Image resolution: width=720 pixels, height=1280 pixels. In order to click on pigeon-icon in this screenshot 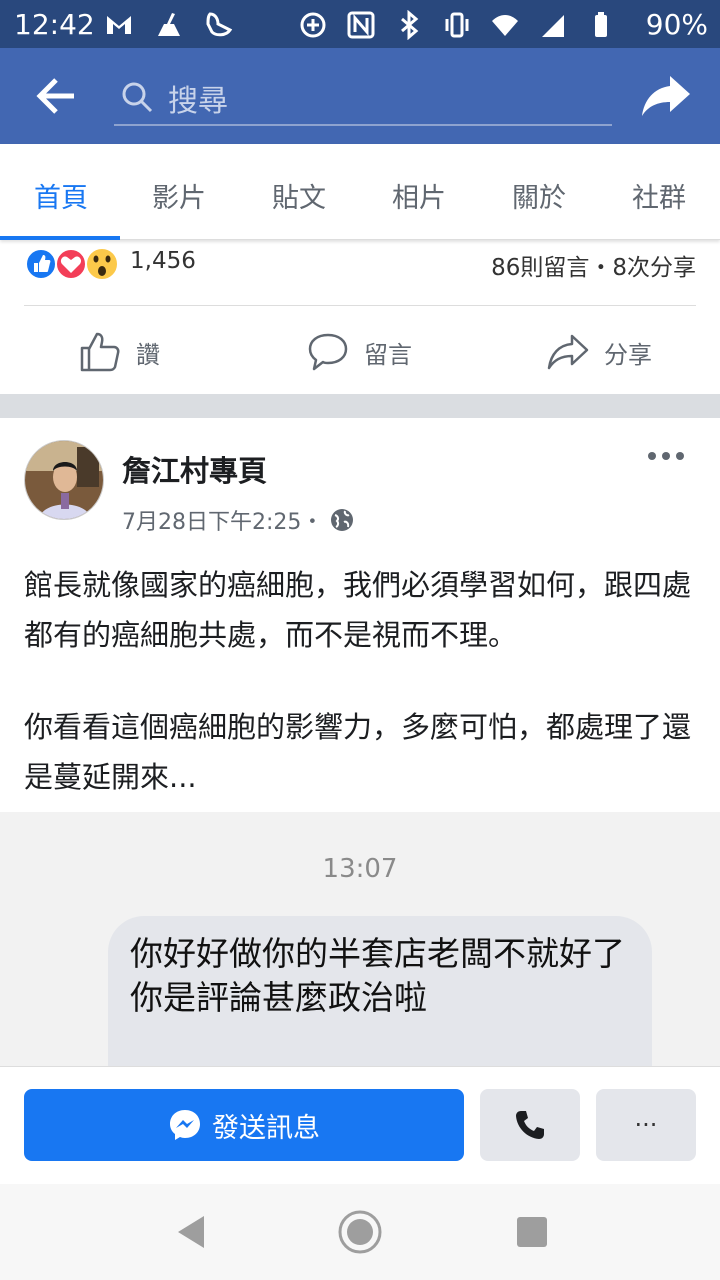, I will do `click(219, 24)`.